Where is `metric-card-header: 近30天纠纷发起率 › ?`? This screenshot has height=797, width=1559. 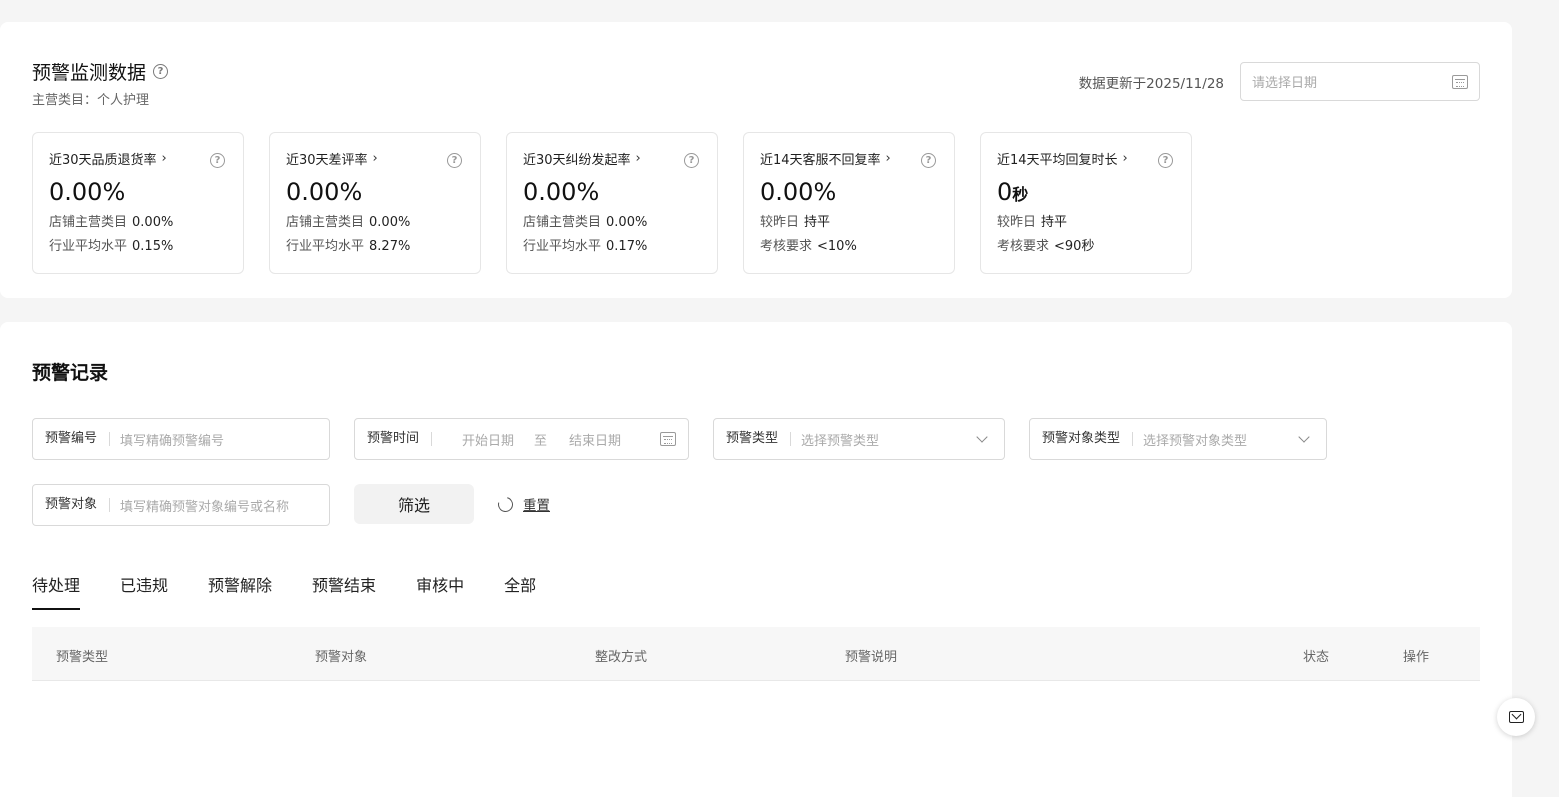 metric-card-header: 近30天纠纷发起率 › ? is located at coordinates (612, 158).